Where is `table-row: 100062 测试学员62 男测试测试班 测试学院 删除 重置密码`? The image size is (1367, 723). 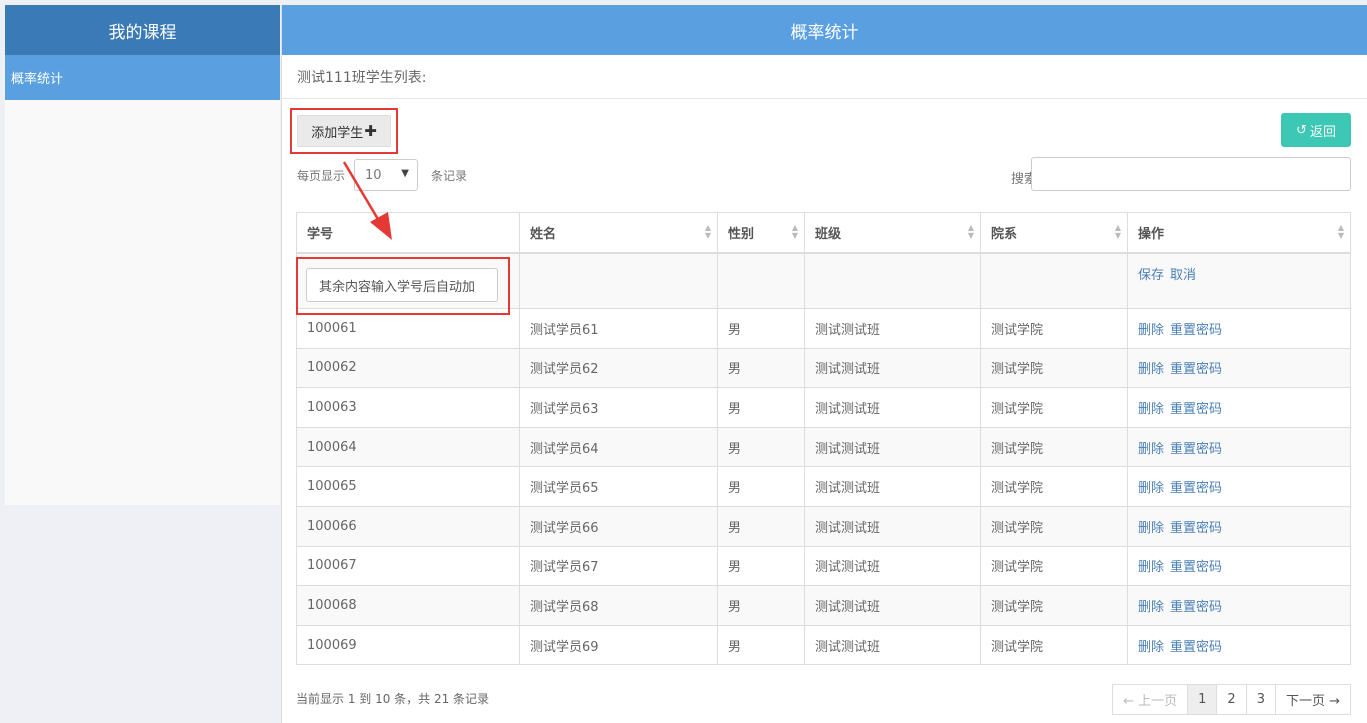
table-row: 100062 测试学员62 男测试测试班 测试学院 删除 重置密码 is located at coordinates (823, 368).